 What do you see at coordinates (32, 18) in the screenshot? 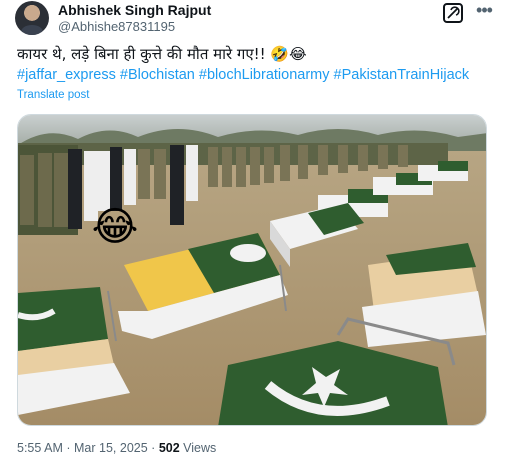
I see `avatar` at bounding box center [32, 18].